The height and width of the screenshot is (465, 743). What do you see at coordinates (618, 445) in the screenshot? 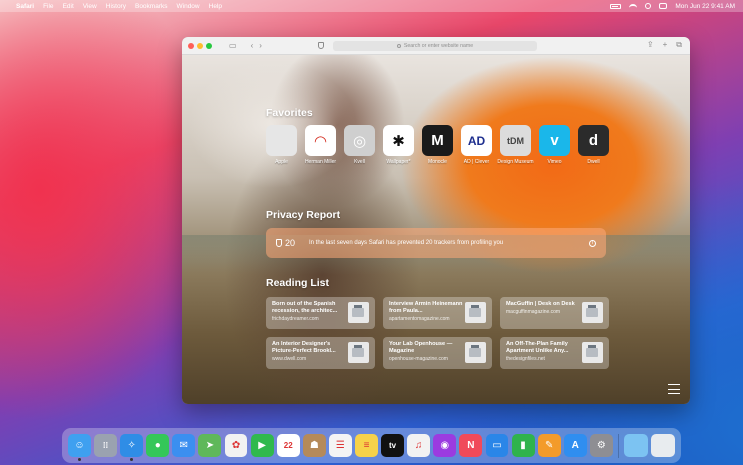
I see `dock-separator` at bounding box center [618, 445].